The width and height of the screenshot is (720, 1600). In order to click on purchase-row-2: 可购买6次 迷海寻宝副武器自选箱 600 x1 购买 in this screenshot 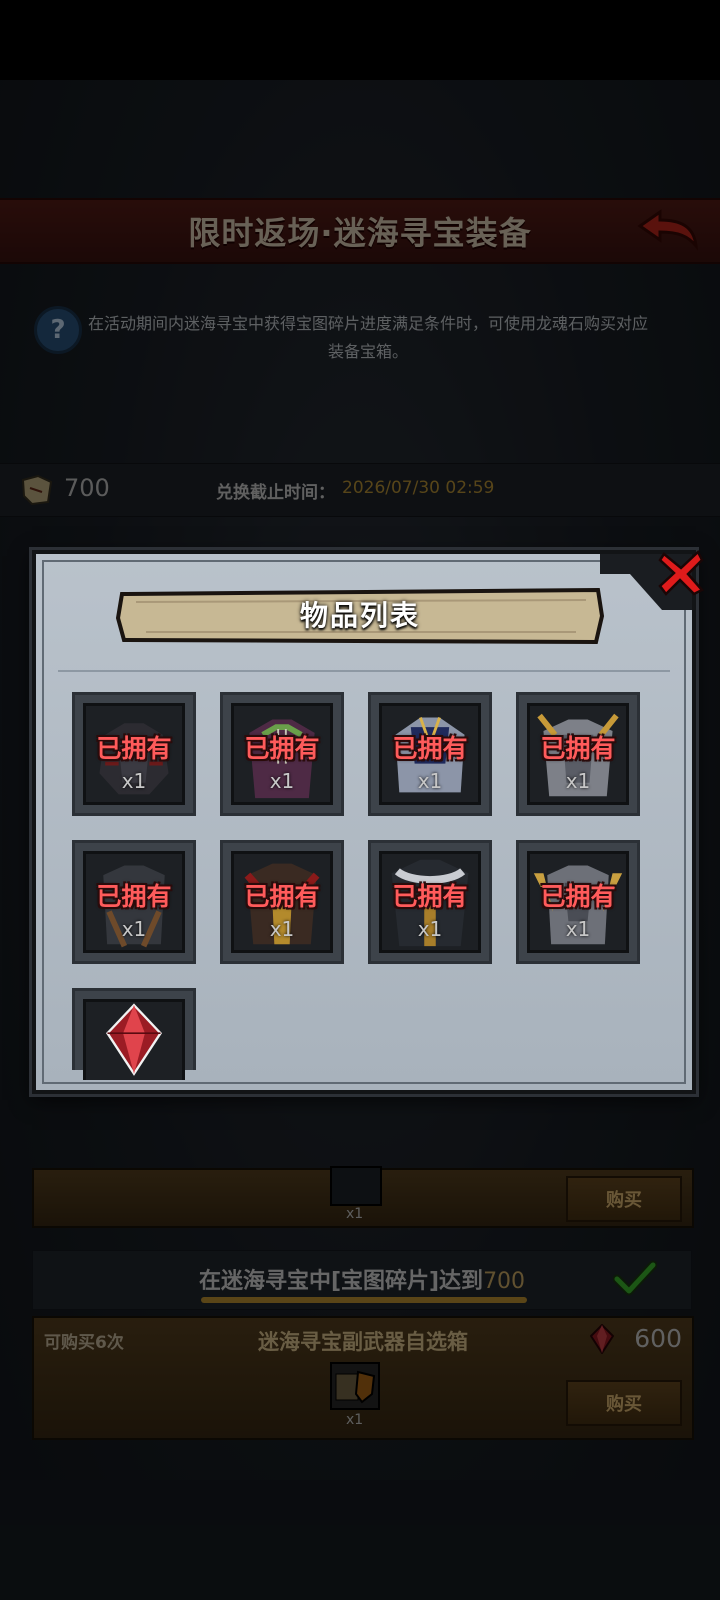, I will do `click(363, 1378)`.